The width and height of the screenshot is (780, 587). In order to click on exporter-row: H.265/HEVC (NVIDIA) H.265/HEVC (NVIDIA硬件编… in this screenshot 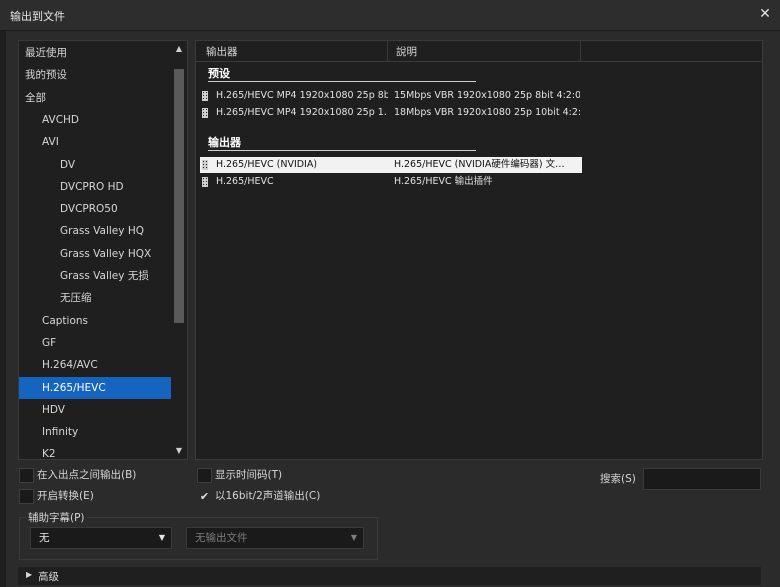, I will do `click(391, 165)`.